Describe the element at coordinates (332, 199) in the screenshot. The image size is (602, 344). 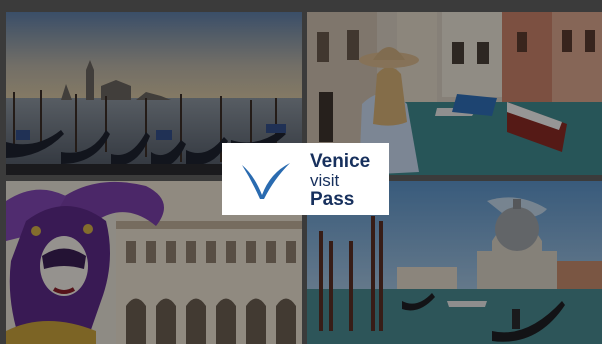
I see `logo-line-pass: Pass` at that location.